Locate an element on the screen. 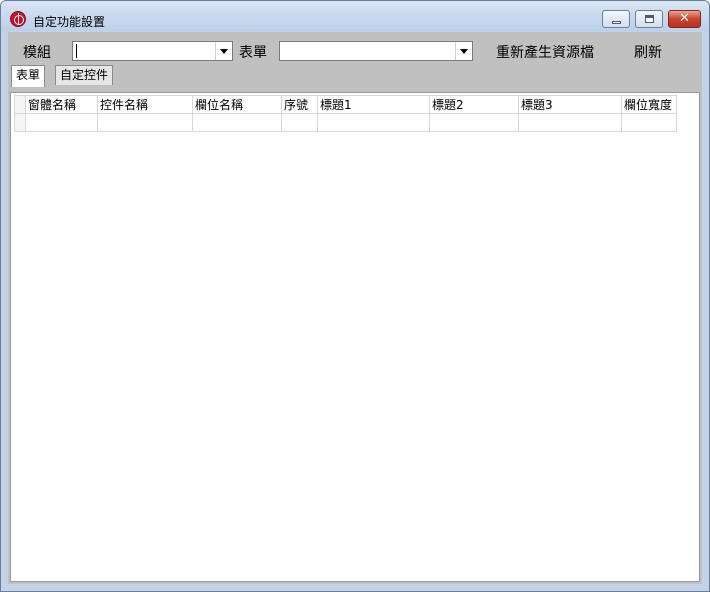 The width and height of the screenshot is (710, 592). column-header: 標題3 is located at coordinates (570, 104).